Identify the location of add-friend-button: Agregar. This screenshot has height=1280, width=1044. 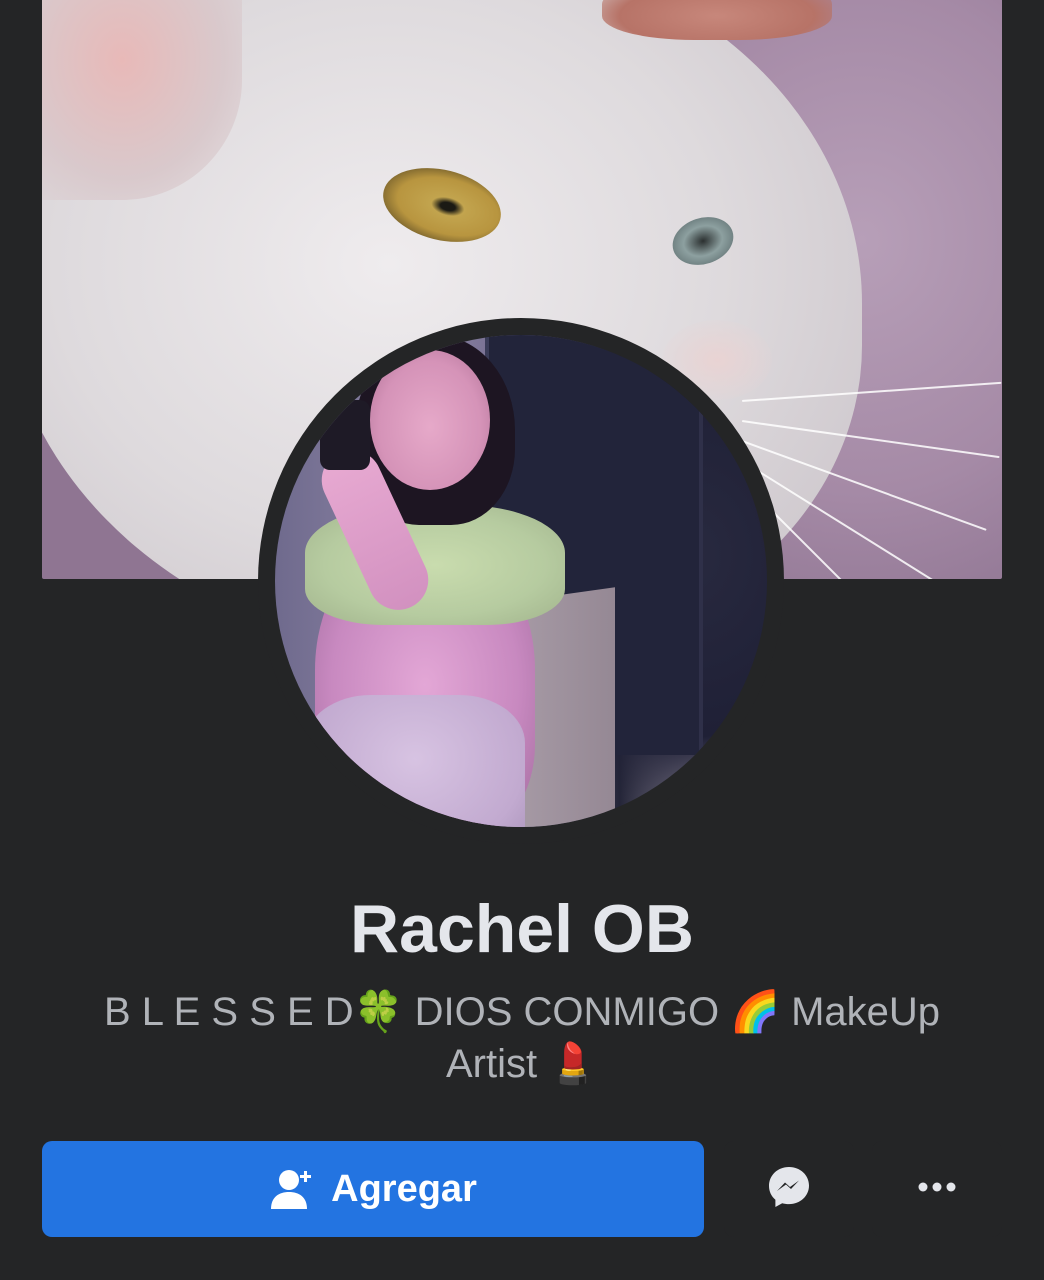
(373, 1189).